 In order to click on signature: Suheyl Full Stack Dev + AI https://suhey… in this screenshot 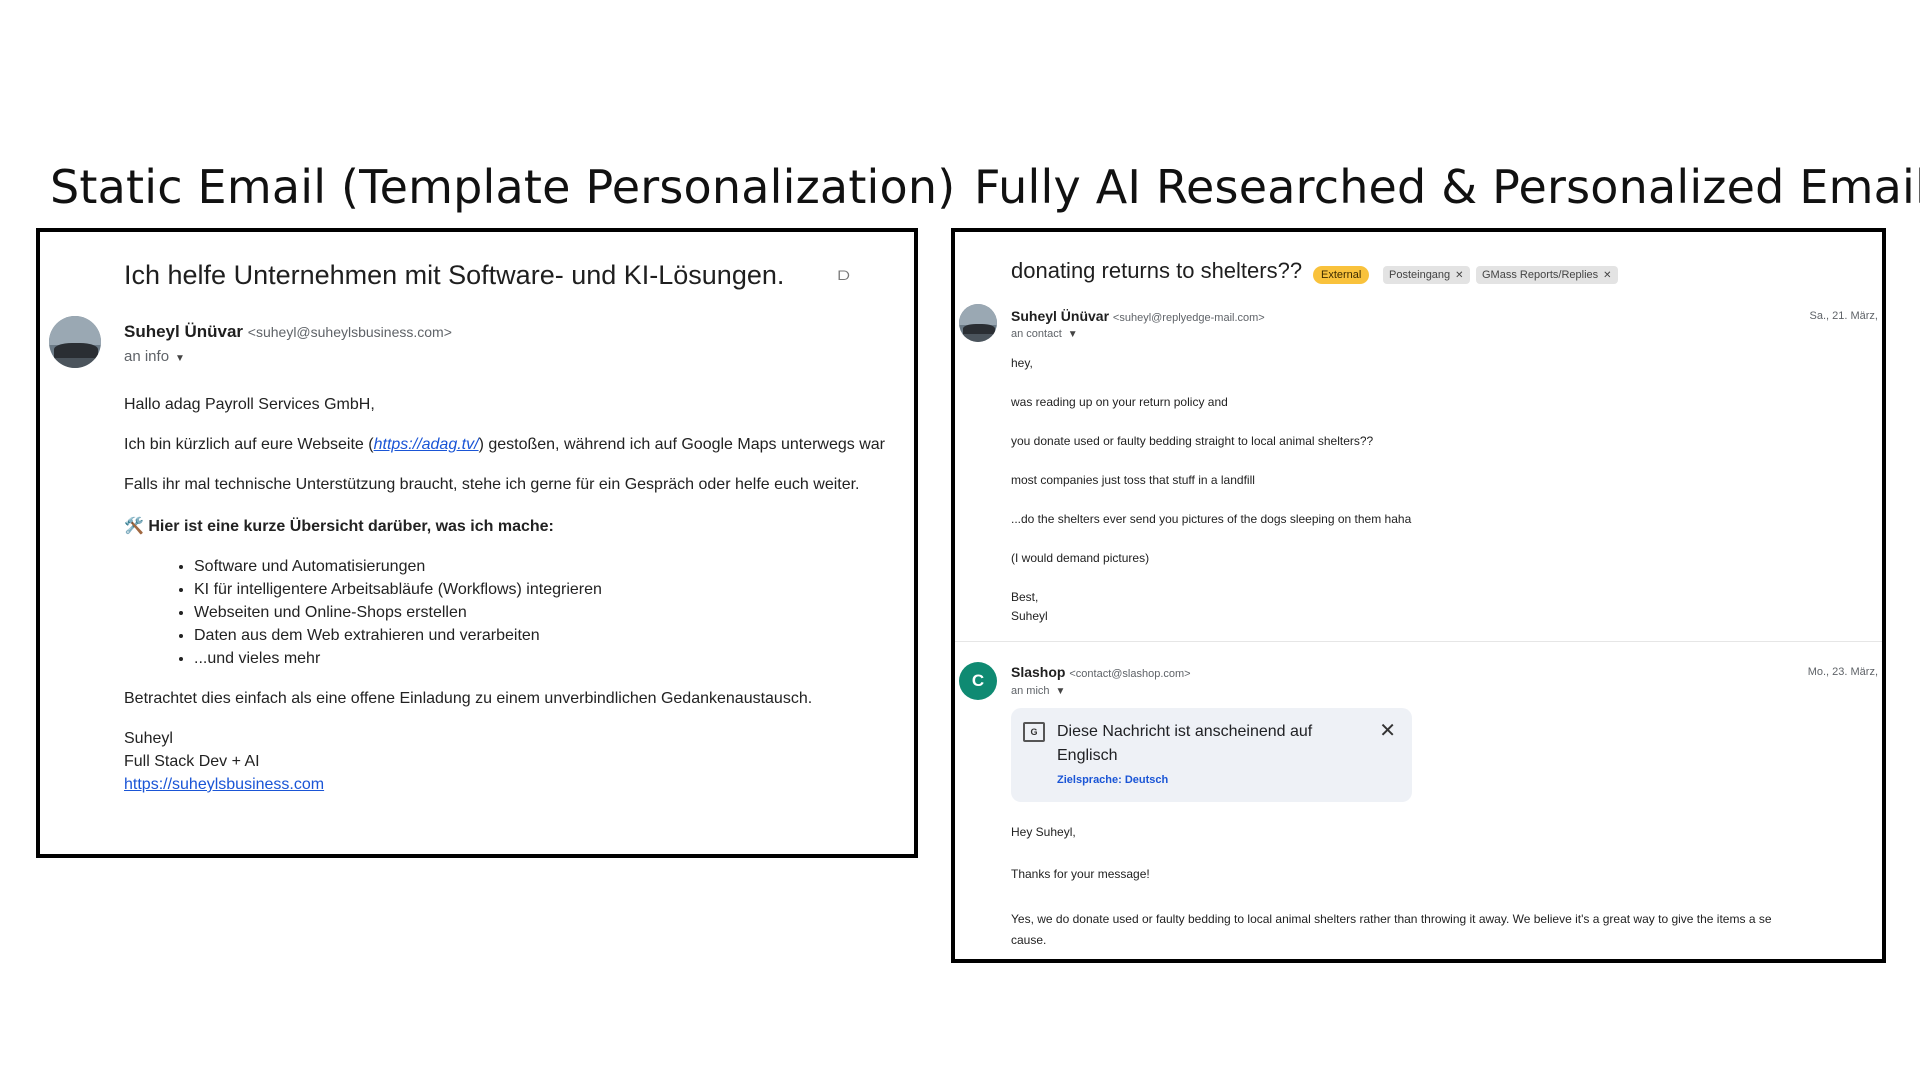, I will do `click(519, 762)`.